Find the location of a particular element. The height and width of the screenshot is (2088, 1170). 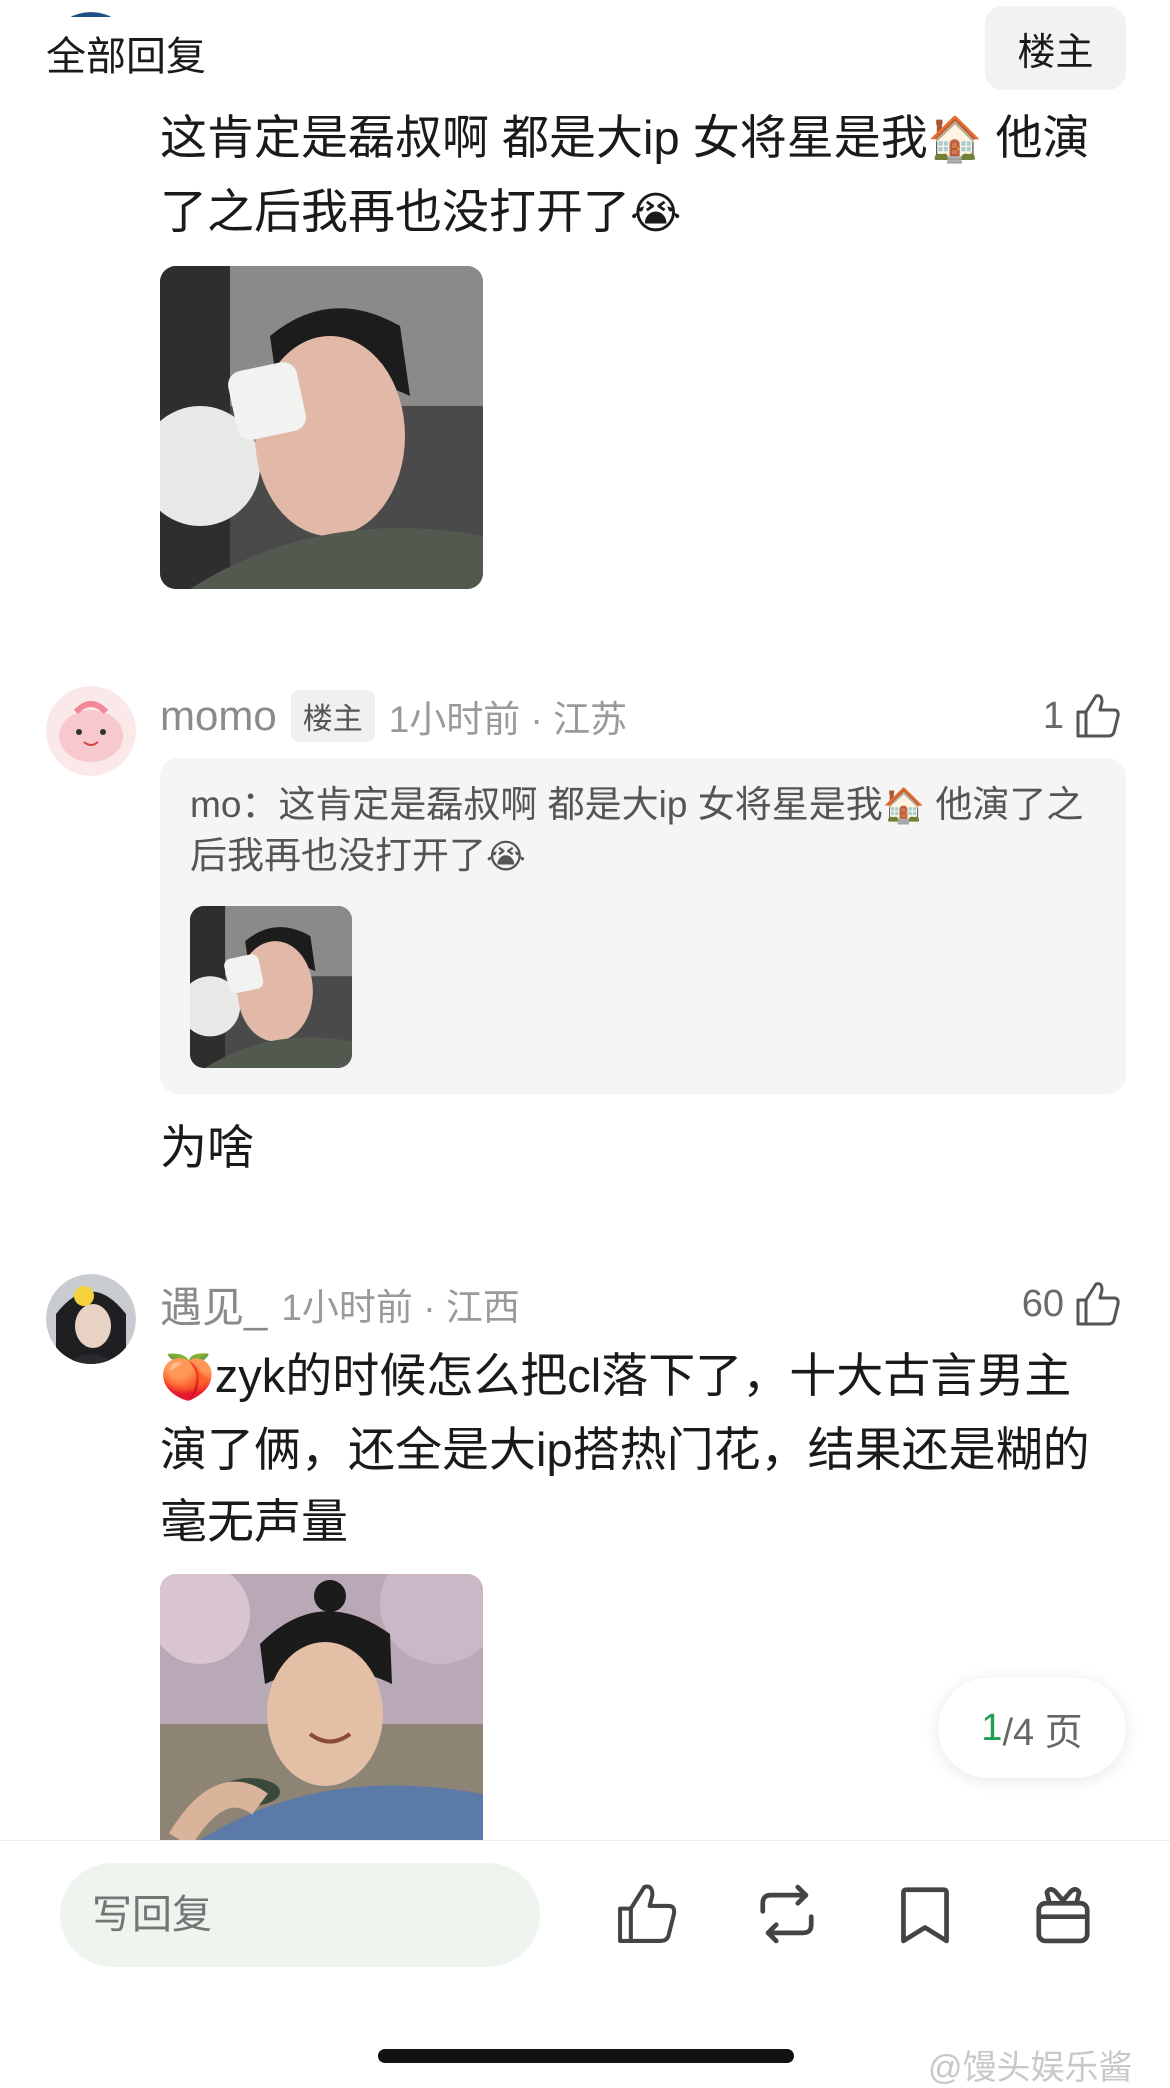

comment-meta: 遇见_ 1小时前 · 江西 is located at coordinates (340, 1304).